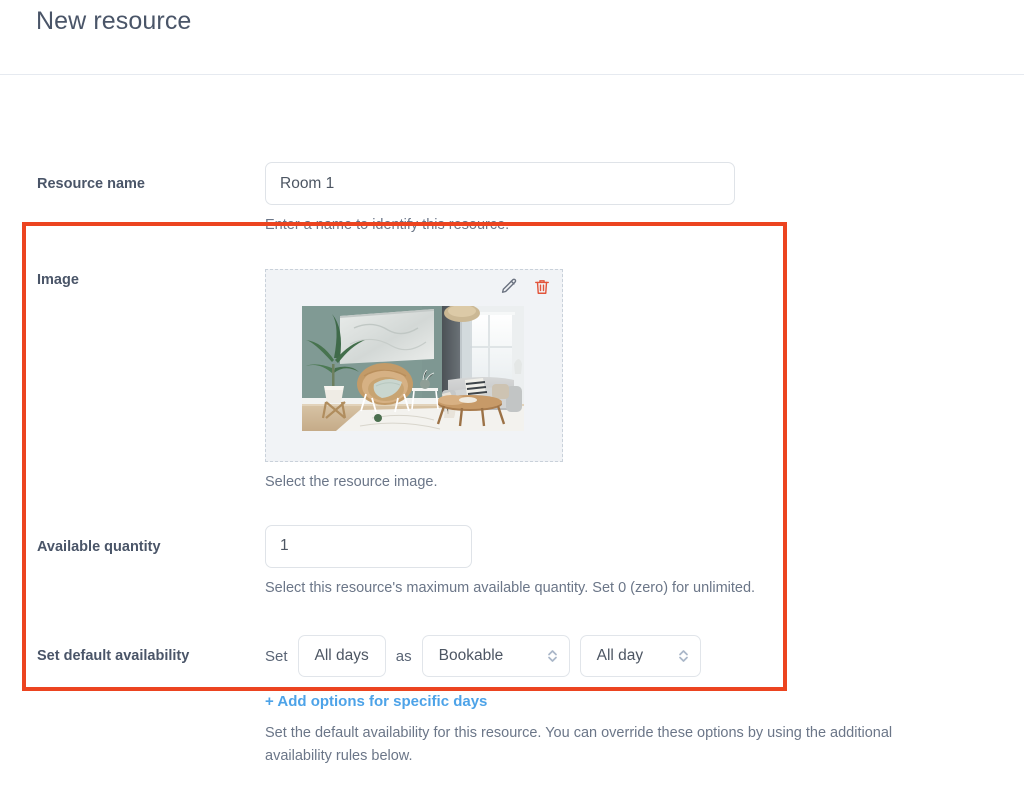  Describe the element at coordinates (620, 656) in the screenshot. I see `time-selector-value: All day` at that location.